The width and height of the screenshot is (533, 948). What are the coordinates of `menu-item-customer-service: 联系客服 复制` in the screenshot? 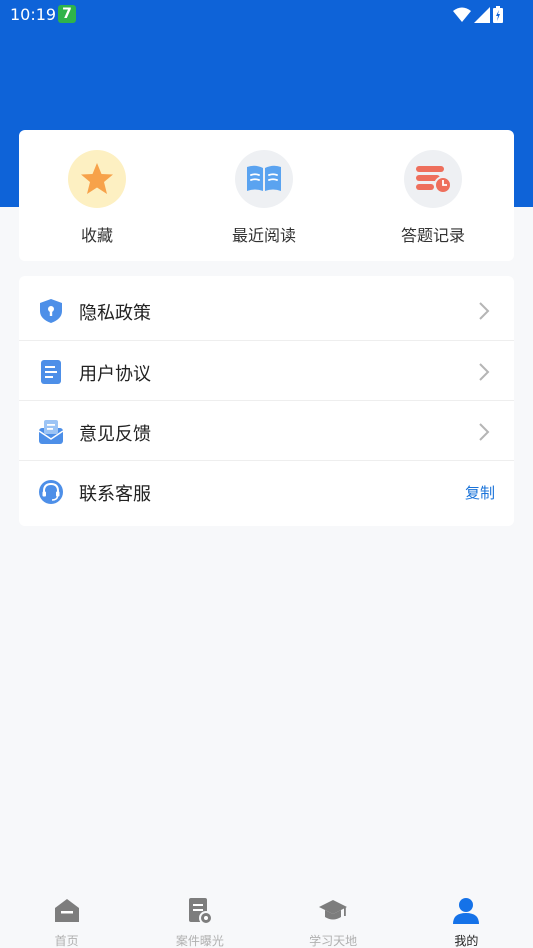 It's located at (266, 490).